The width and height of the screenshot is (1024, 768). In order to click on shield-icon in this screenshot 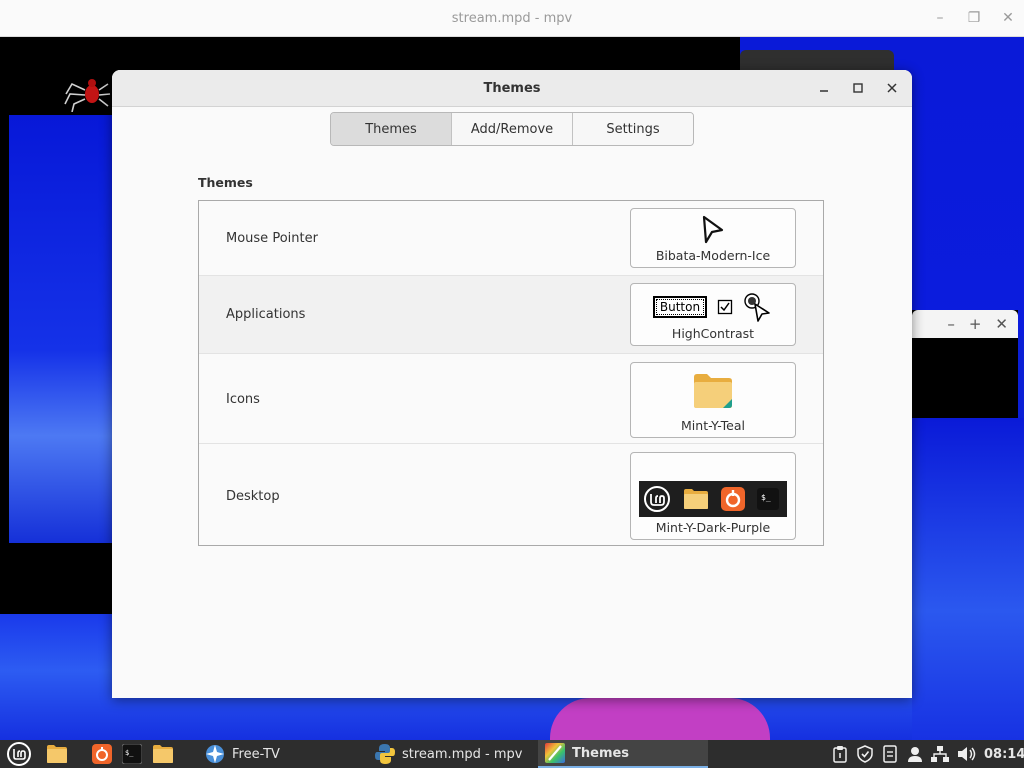, I will do `click(865, 754)`.